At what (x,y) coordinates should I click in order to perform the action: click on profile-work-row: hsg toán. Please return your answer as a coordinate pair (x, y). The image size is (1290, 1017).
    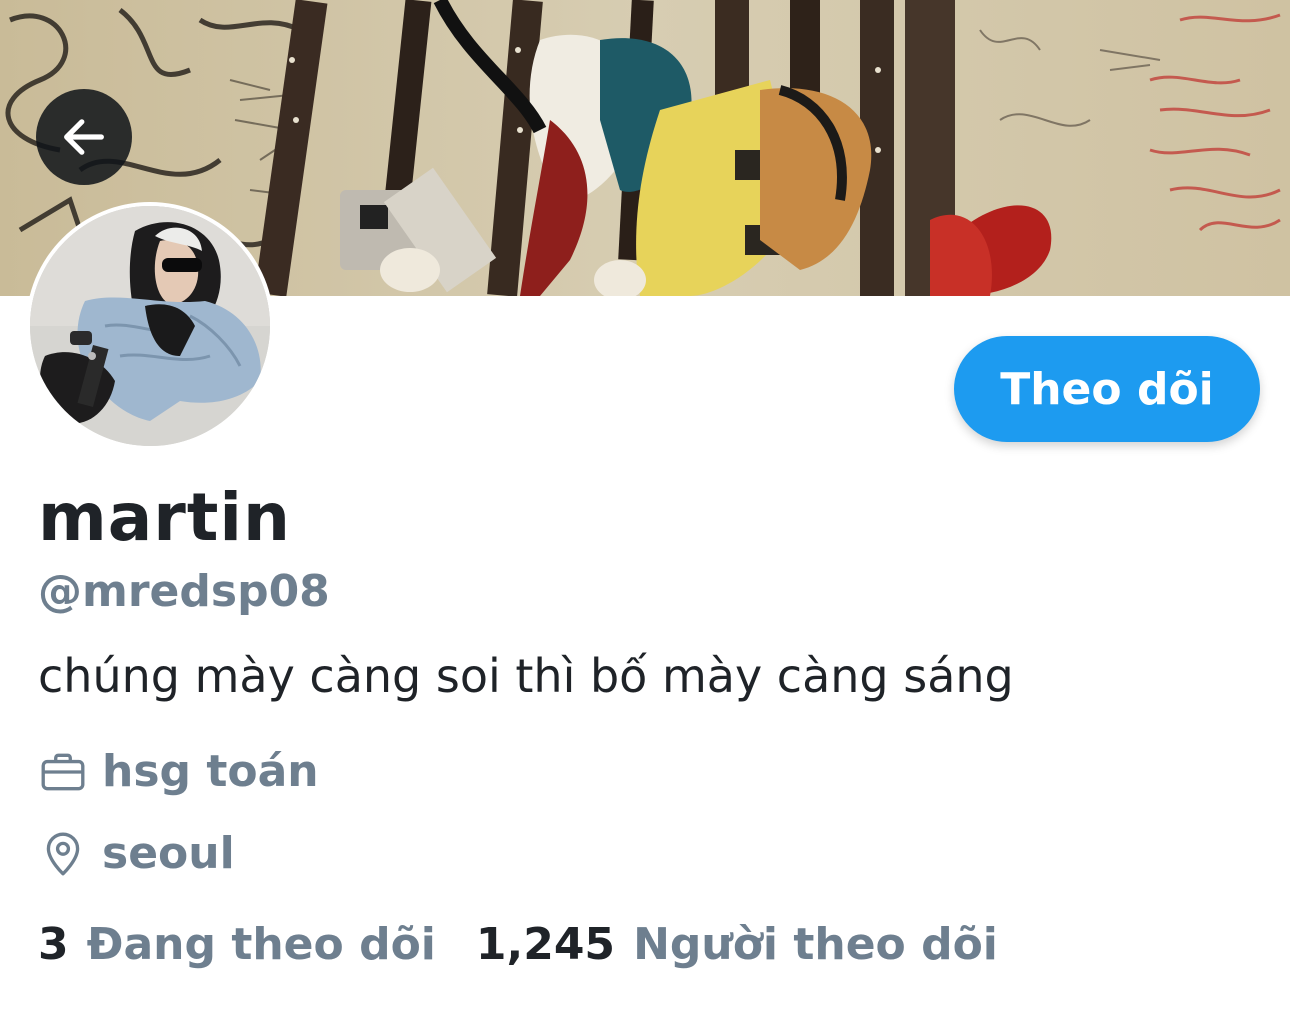
    Looking at the image, I should click on (178, 772).